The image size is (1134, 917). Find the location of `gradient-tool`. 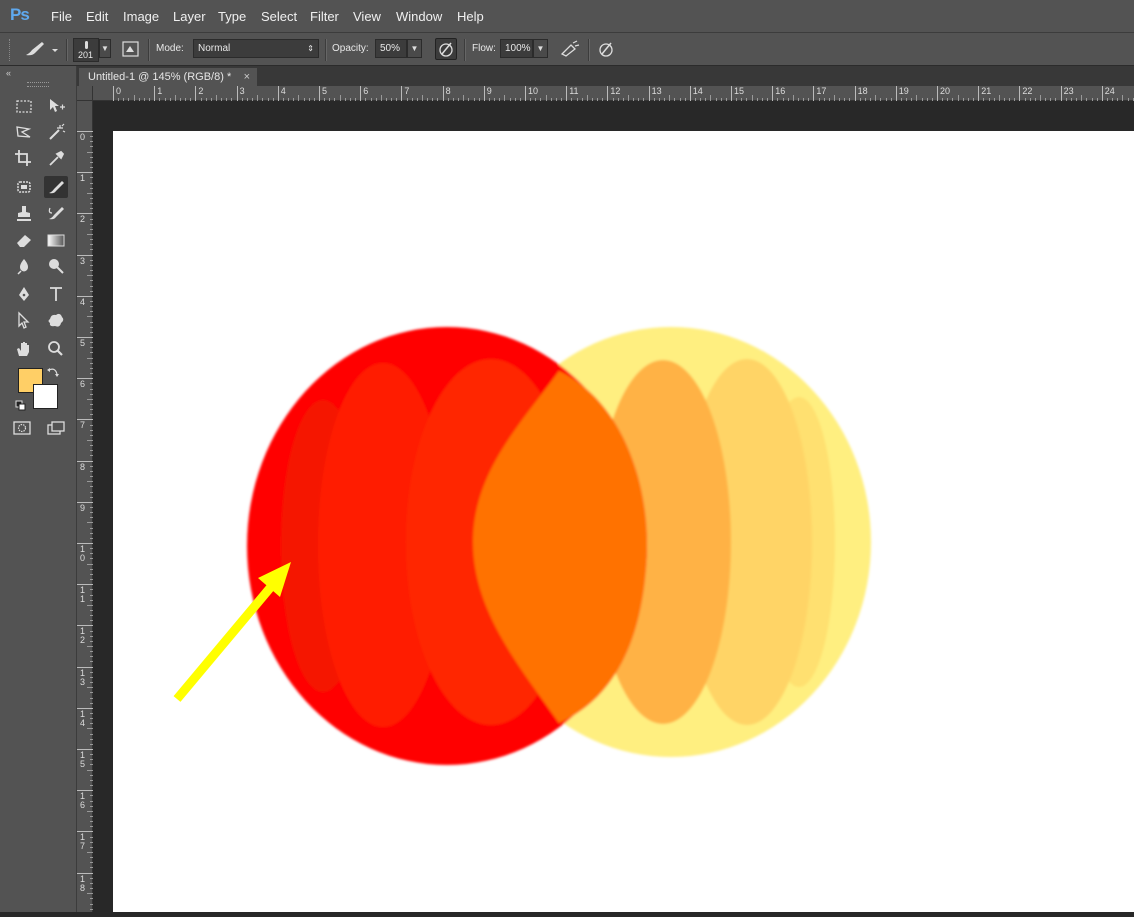

gradient-tool is located at coordinates (56, 240).